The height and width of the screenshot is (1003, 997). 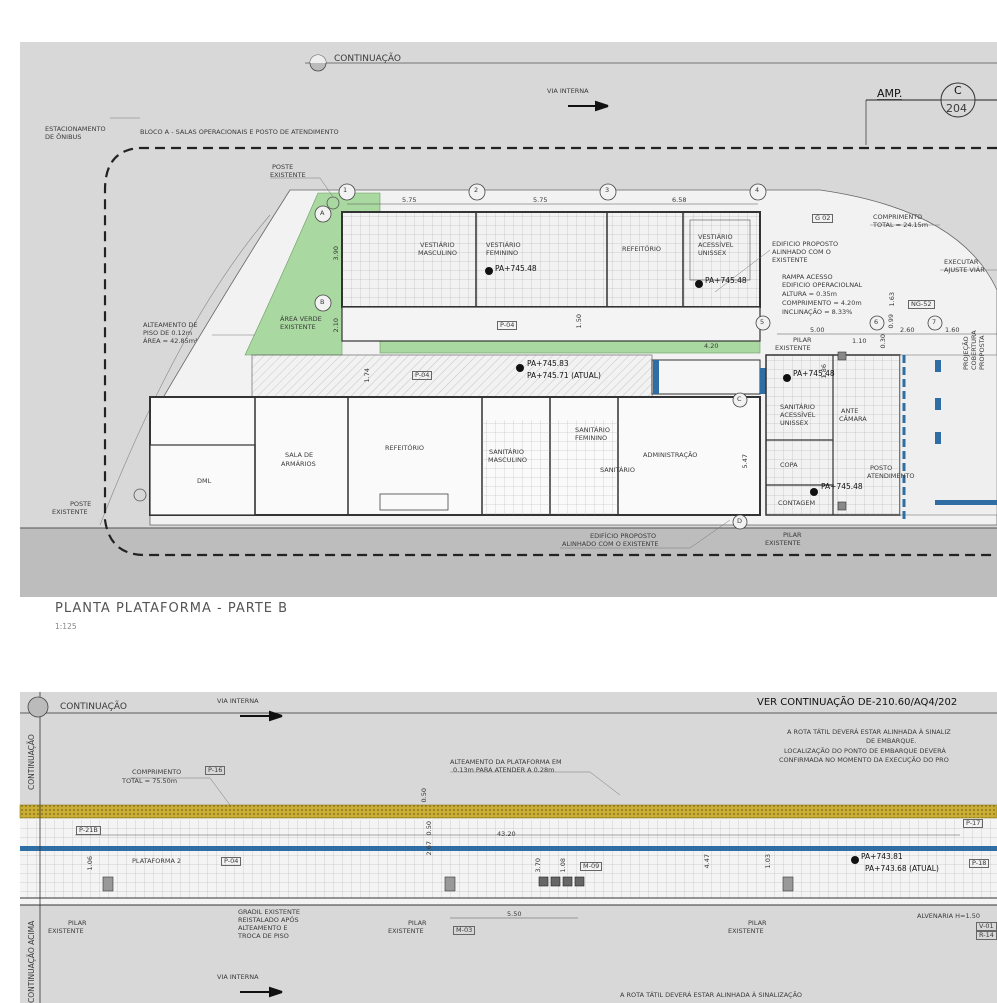 I want to click on dim-163: 1.63, so click(x=891, y=299).